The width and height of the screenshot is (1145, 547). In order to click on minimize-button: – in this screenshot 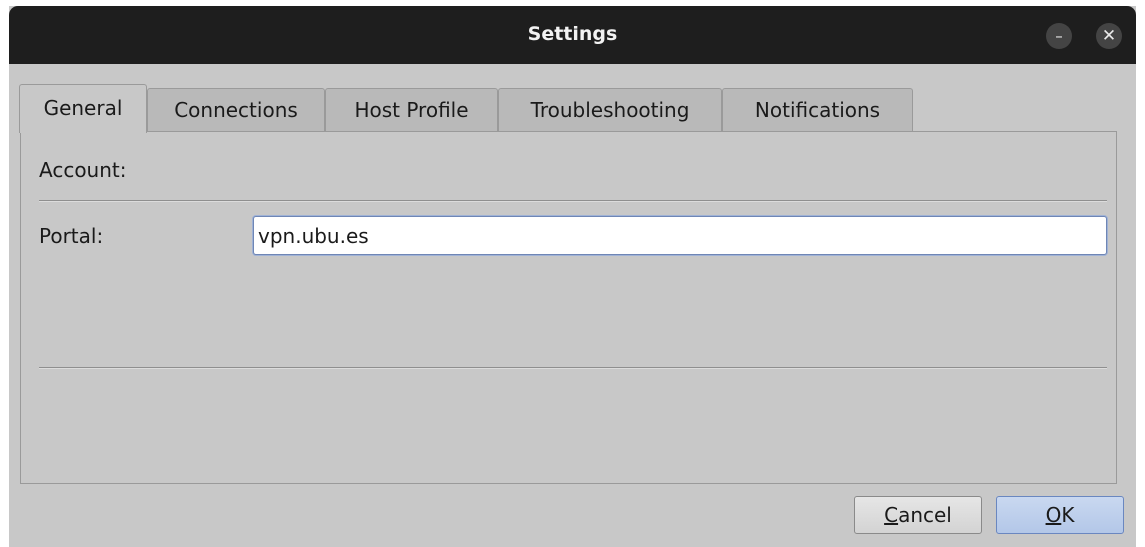, I will do `click(1059, 36)`.